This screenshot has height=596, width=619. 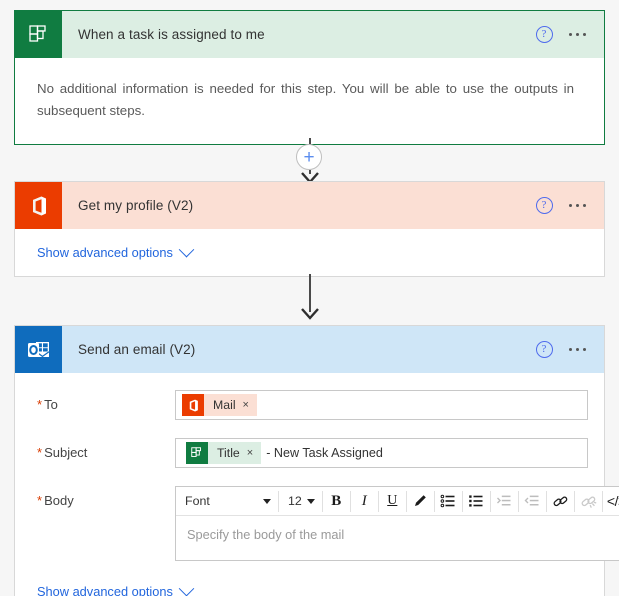 I want to click on underline-button: U, so click(x=392, y=501).